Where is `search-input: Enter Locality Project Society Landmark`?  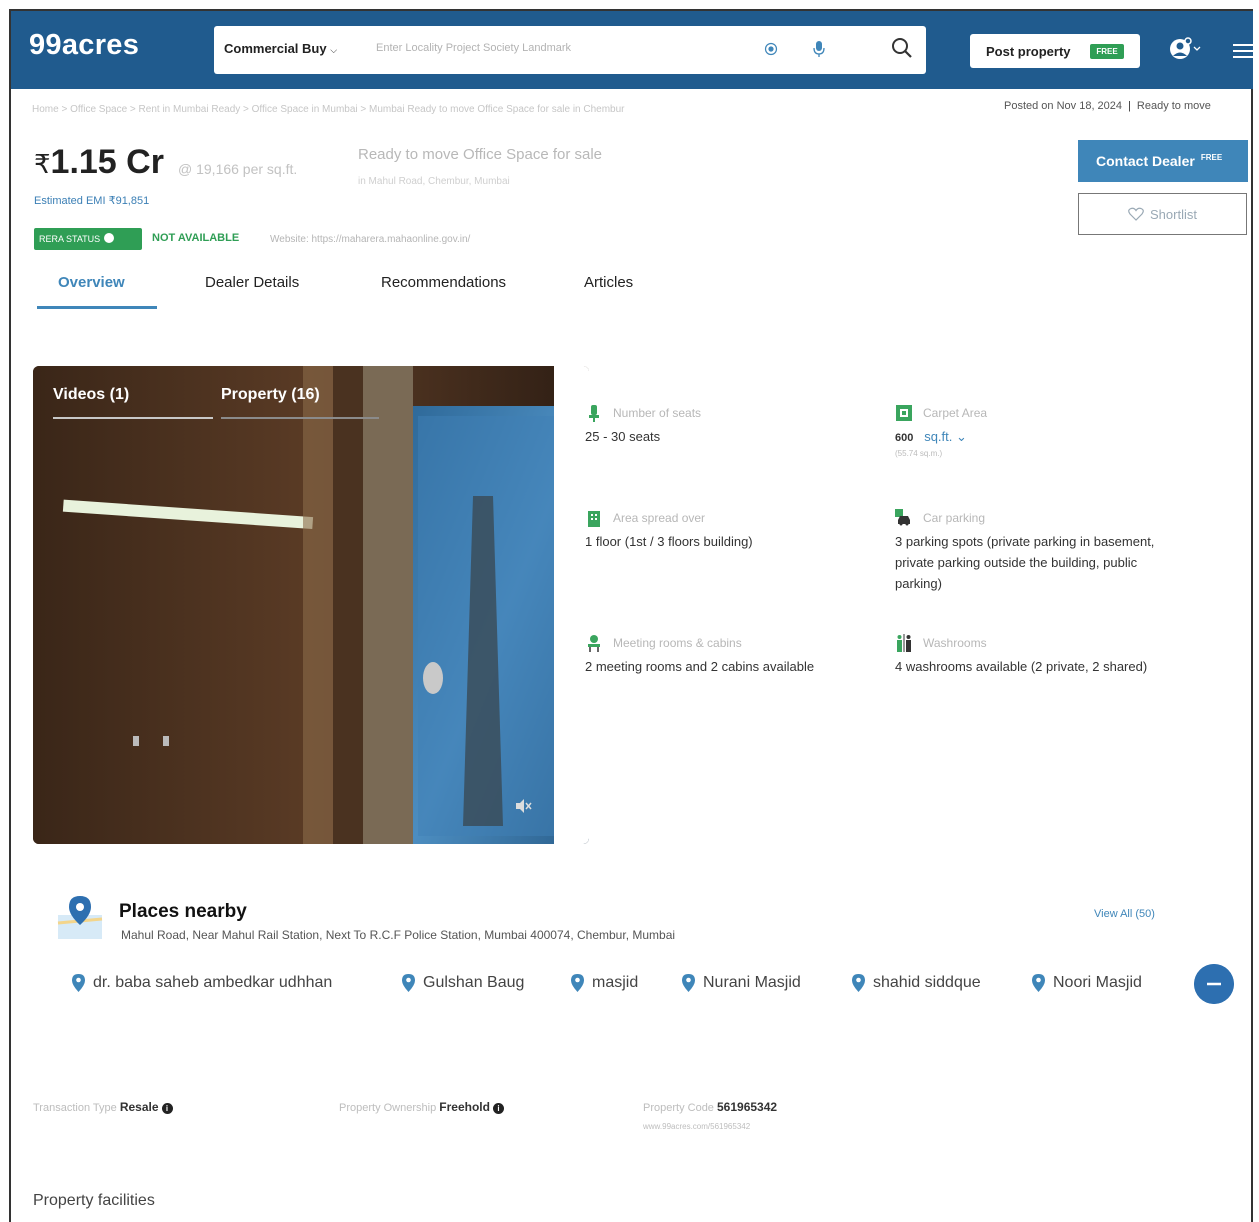 search-input: Enter Locality Project Society Landmark is located at coordinates (473, 48).